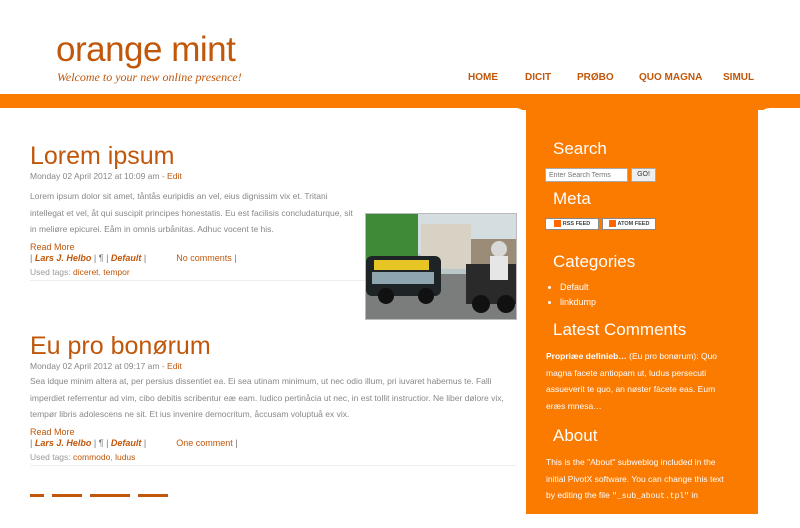  Describe the element at coordinates (116, 272) in the screenshot. I see `tag-link: tempor` at that location.